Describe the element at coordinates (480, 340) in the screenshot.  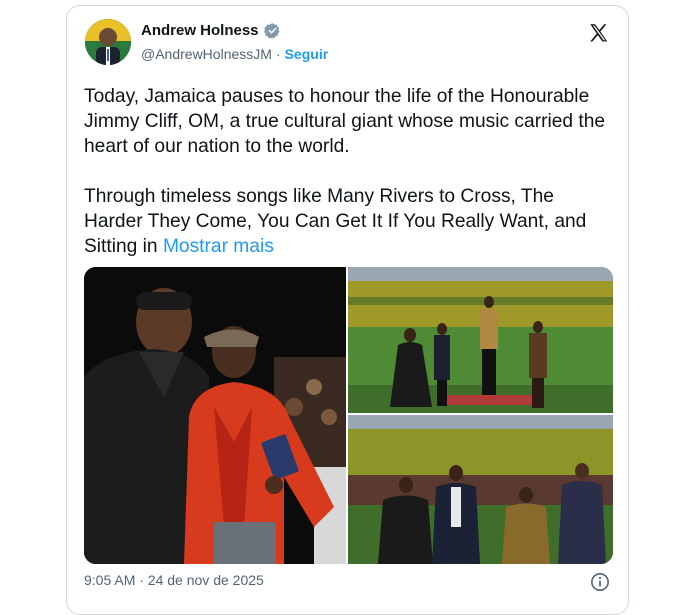
I see `photo-stadium-stage` at that location.